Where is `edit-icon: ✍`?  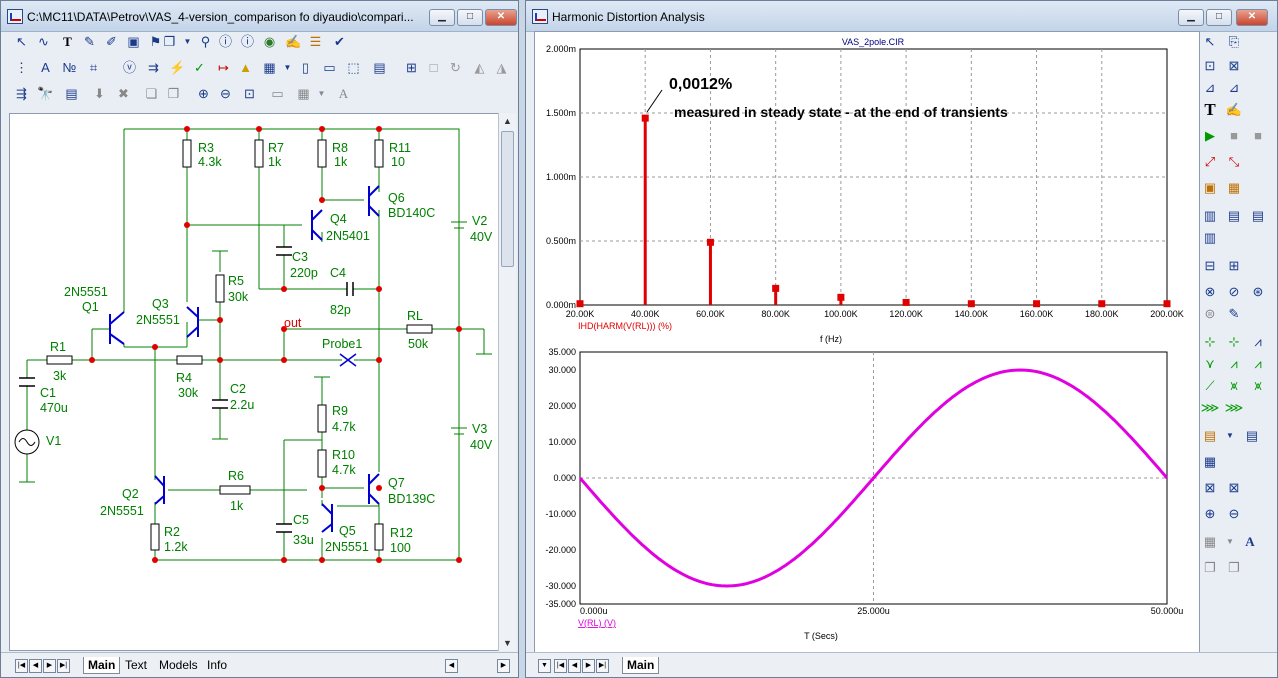
edit-icon: ✍ is located at coordinates (293, 41).